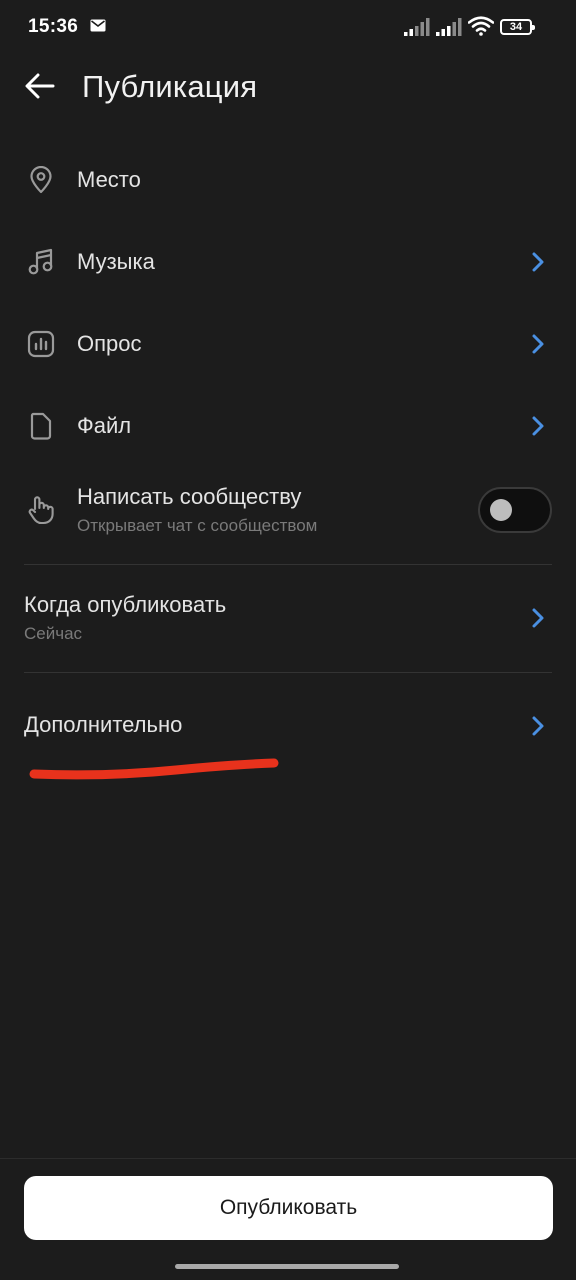  I want to click on page-title: Публикация, so click(170, 86).